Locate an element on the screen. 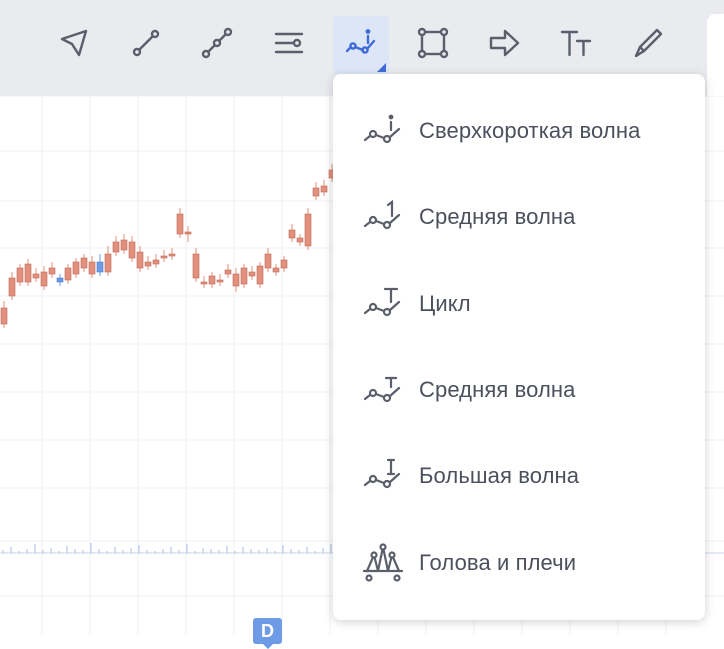  parallel-channel-icon is located at coordinates (289, 45).